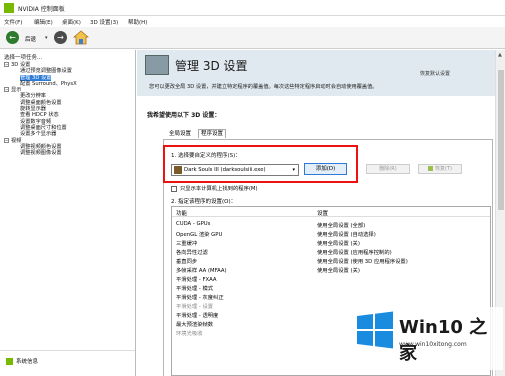 This screenshot has width=505, height=376. What do you see at coordinates (252, 38) in the screenshot?
I see `toolbar: ← 后退 ▾ →` at bounding box center [252, 38].